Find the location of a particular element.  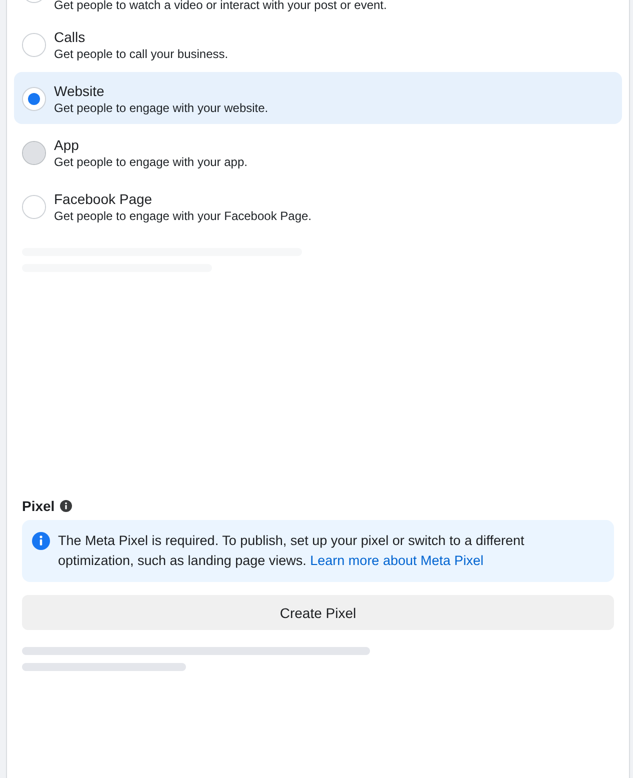

option-title: App is located at coordinates (67, 145).